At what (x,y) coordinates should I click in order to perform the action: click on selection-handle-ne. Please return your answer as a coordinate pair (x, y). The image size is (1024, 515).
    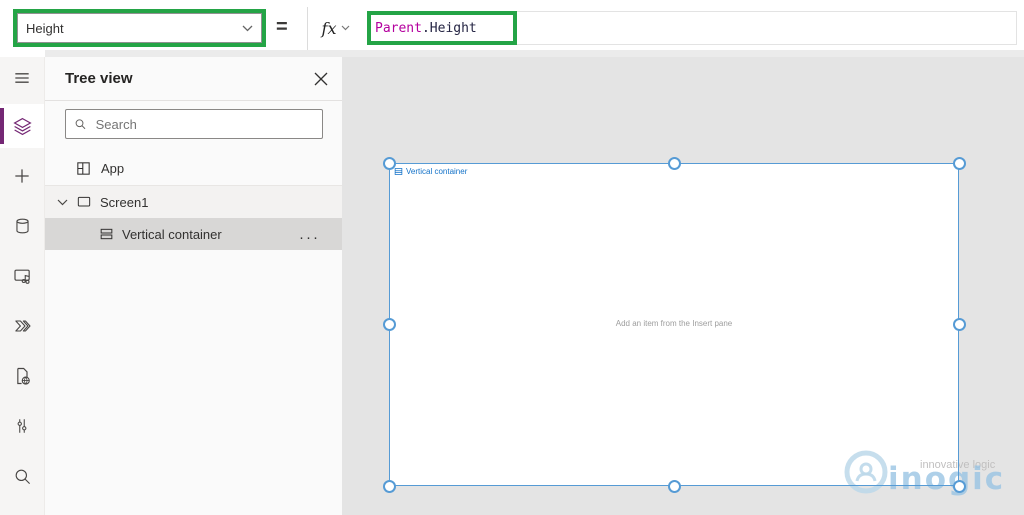
    Looking at the image, I should click on (959, 163).